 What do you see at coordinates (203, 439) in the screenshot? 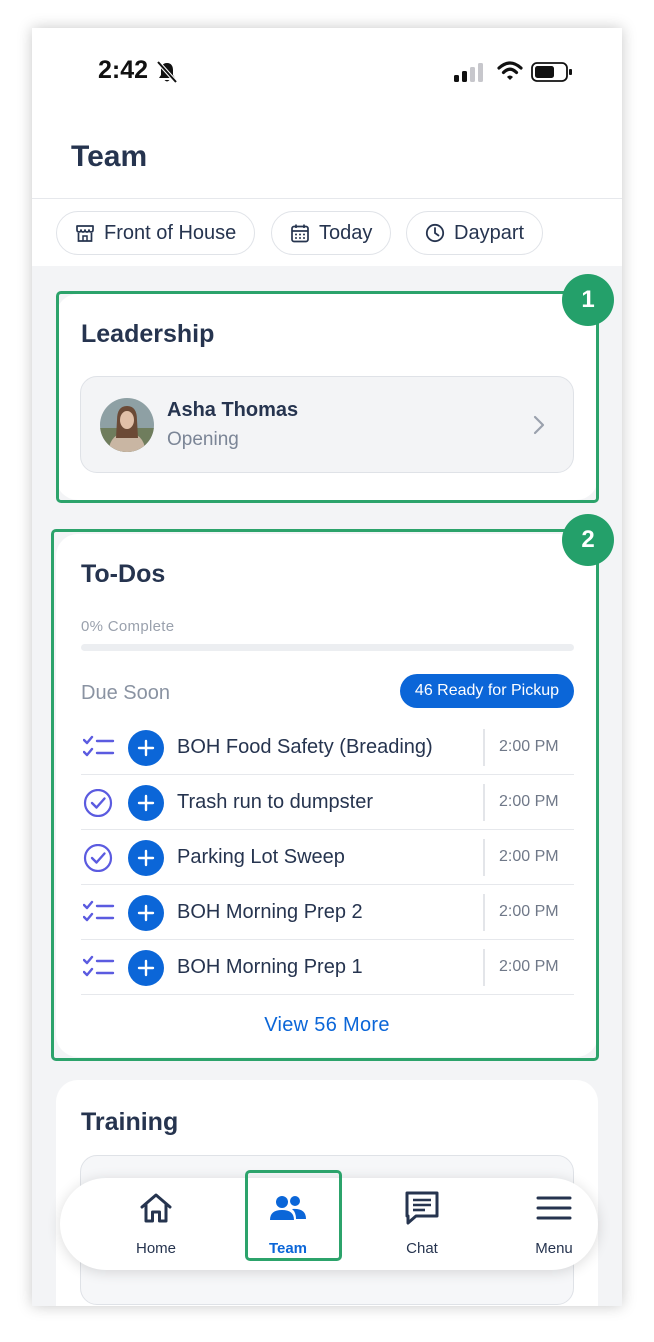
I see `person-role: Opening` at bounding box center [203, 439].